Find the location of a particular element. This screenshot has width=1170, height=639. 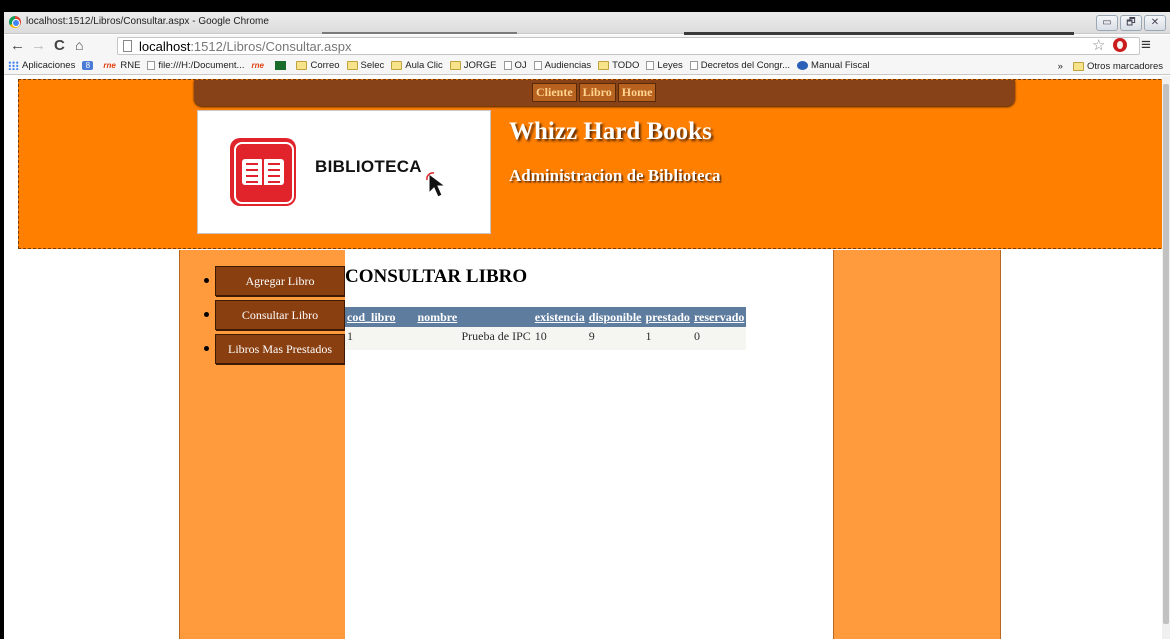

window-controls: ▭ 🗗 ✕ is located at coordinates (1131, 23).